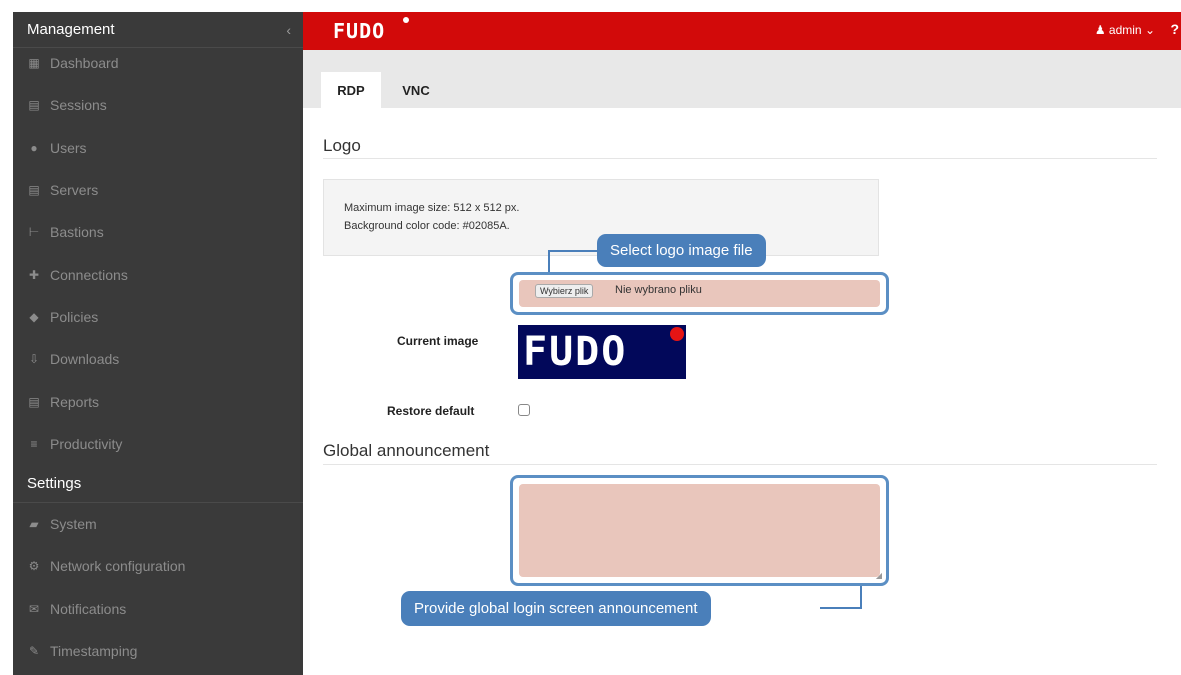 This screenshot has width=1181, height=675. Describe the element at coordinates (34, 232) in the screenshot. I see `bastion-icon: ⊢` at that location.